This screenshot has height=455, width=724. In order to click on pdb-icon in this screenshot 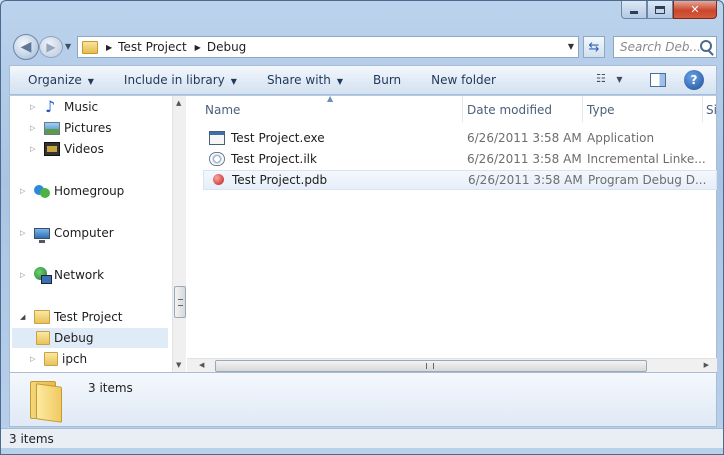, I will do `click(219, 180)`.